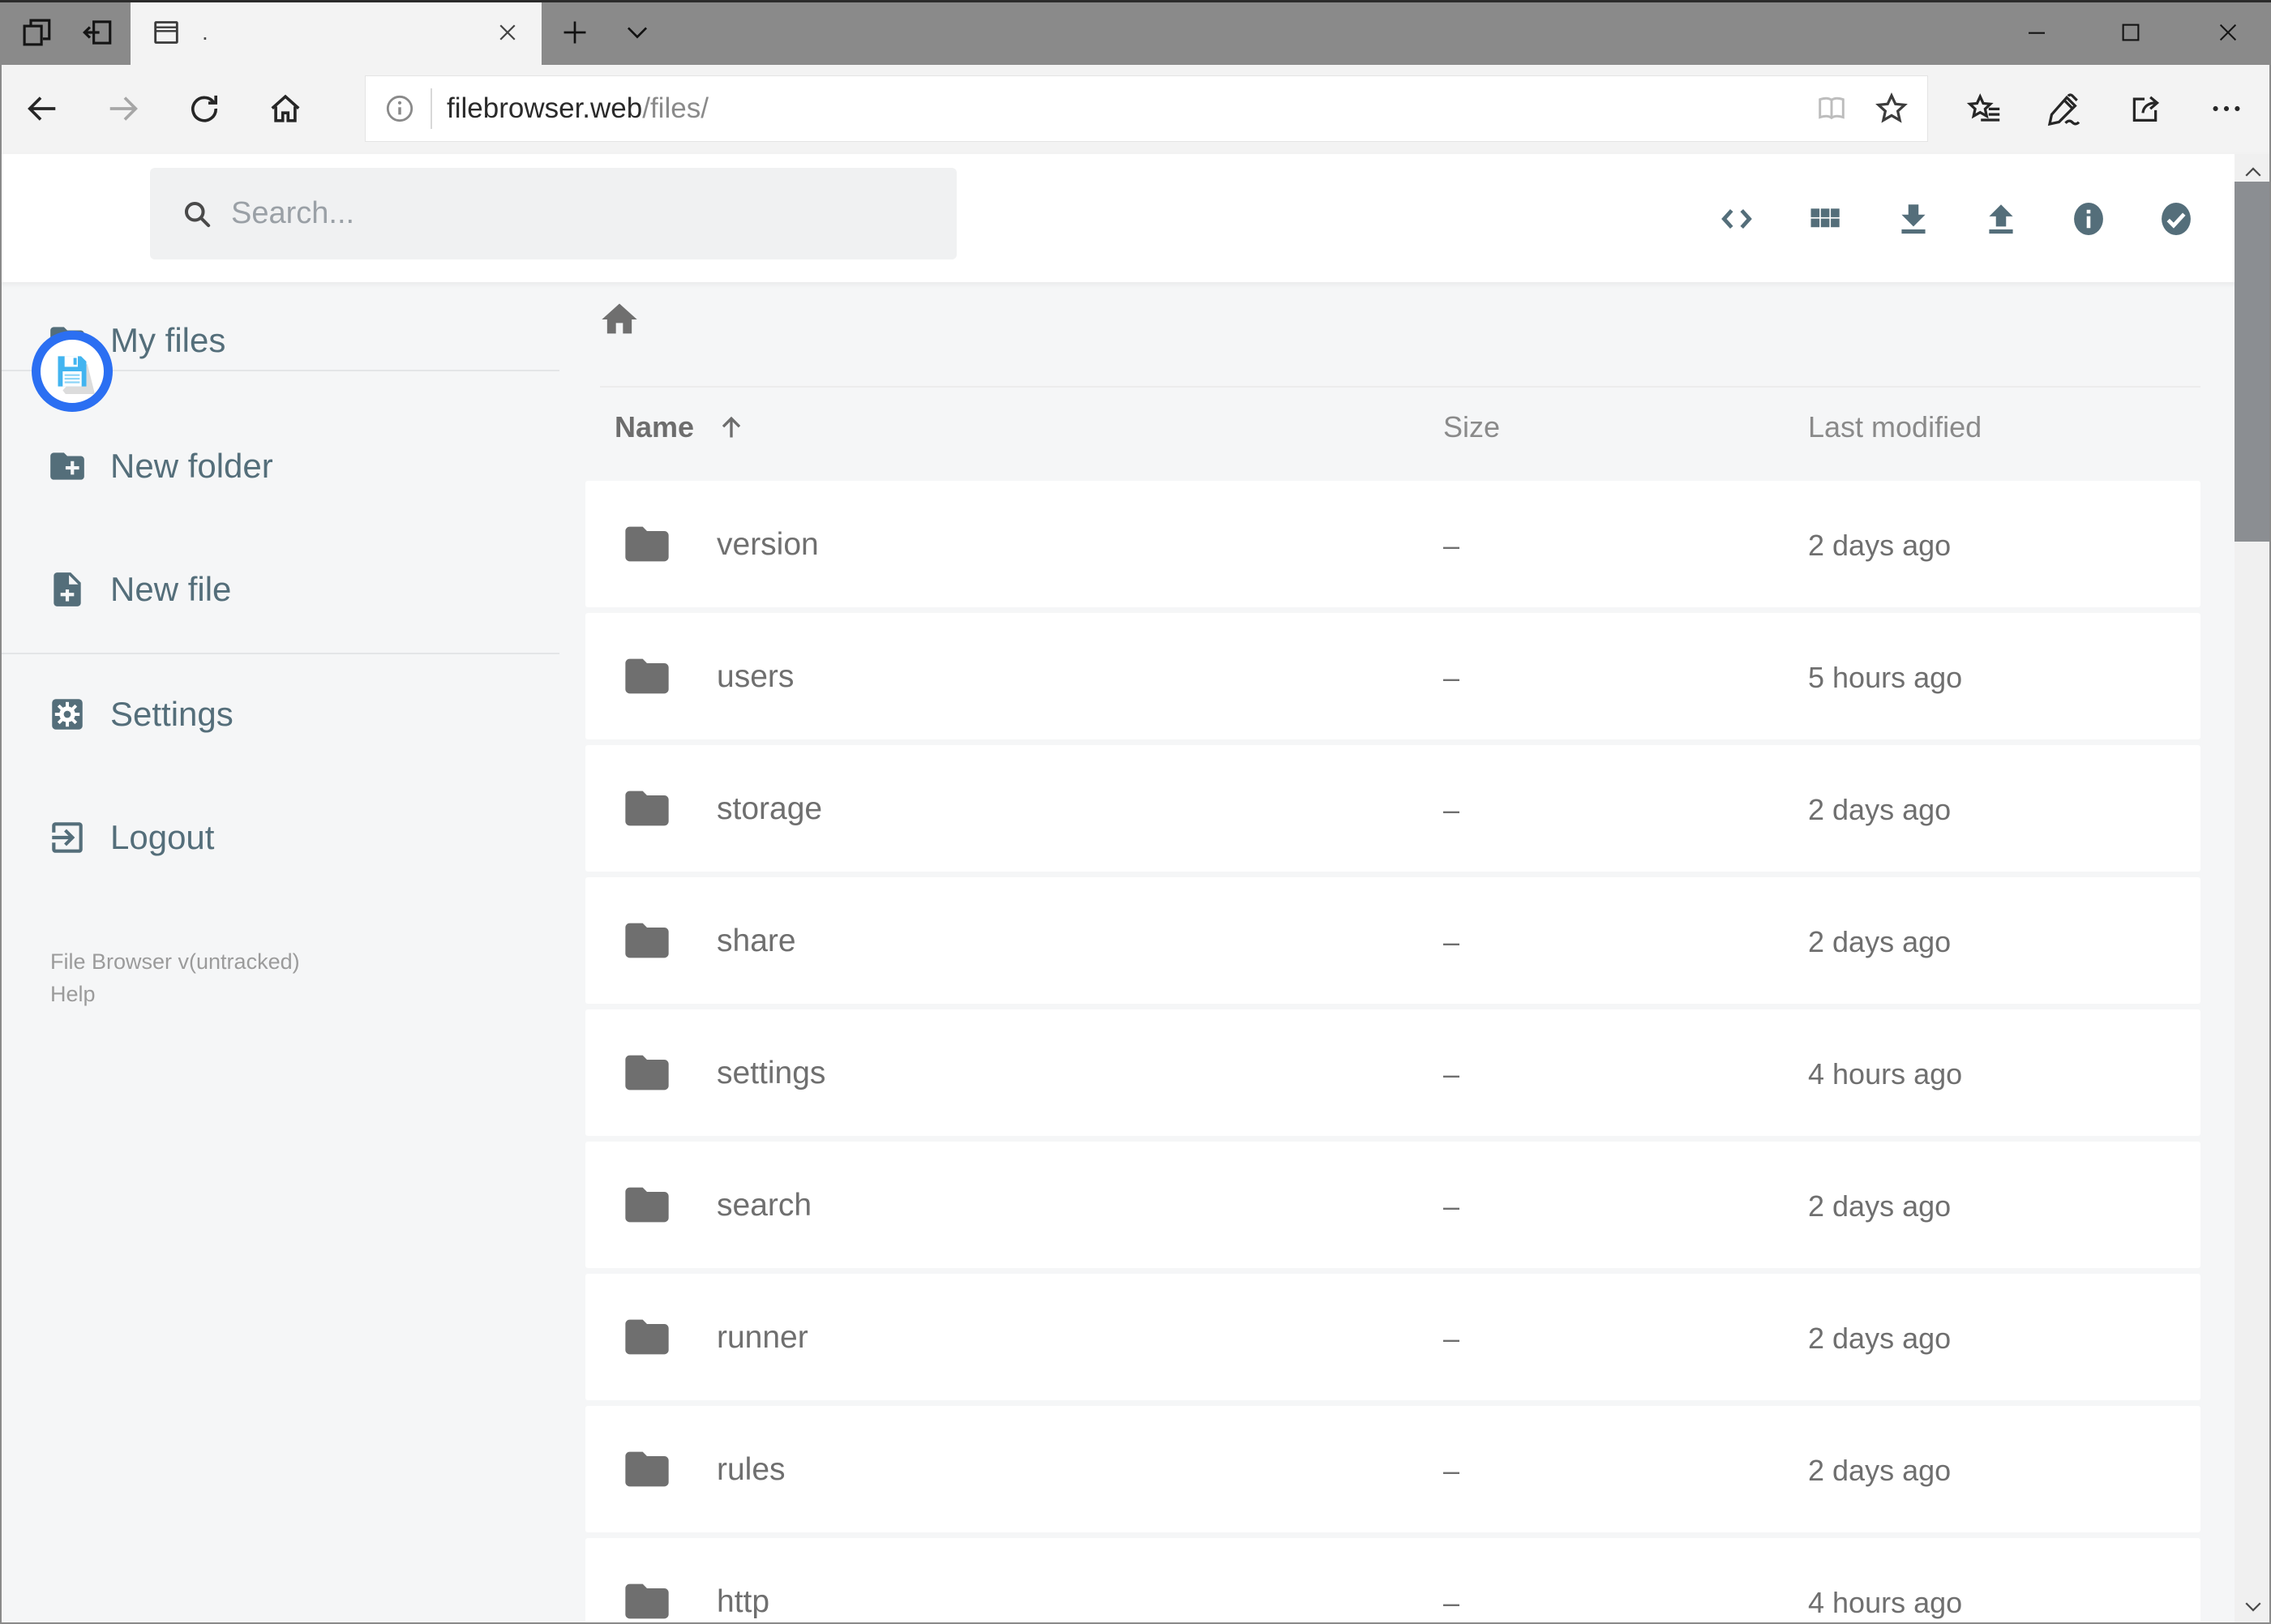 The height and width of the screenshot is (1624, 2271). I want to click on sidebar-item-label: Logout, so click(163, 837).